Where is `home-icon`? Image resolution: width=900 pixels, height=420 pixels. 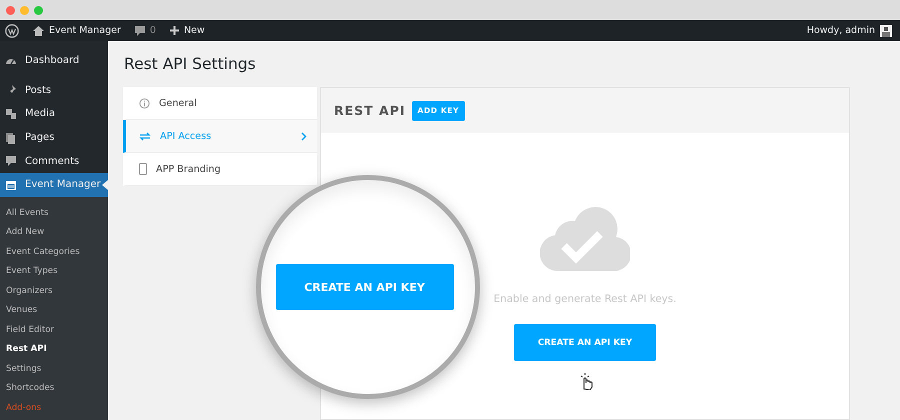 home-icon is located at coordinates (38, 31).